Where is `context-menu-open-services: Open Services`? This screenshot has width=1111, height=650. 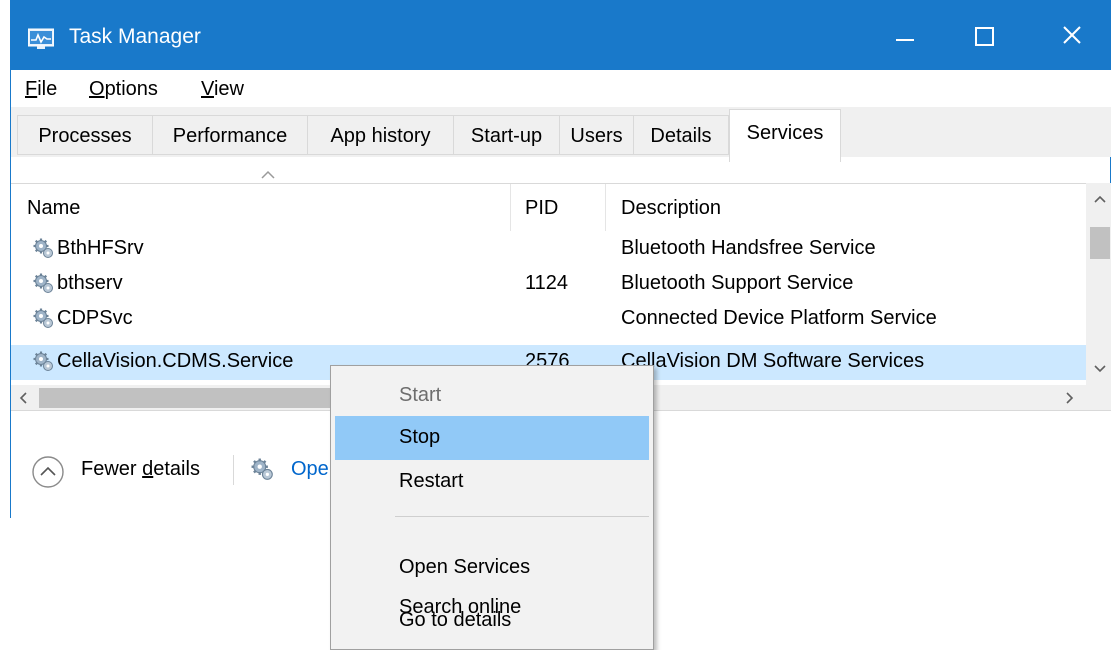 context-menu-open-services: Open Services is located at coordinates (492, 568).